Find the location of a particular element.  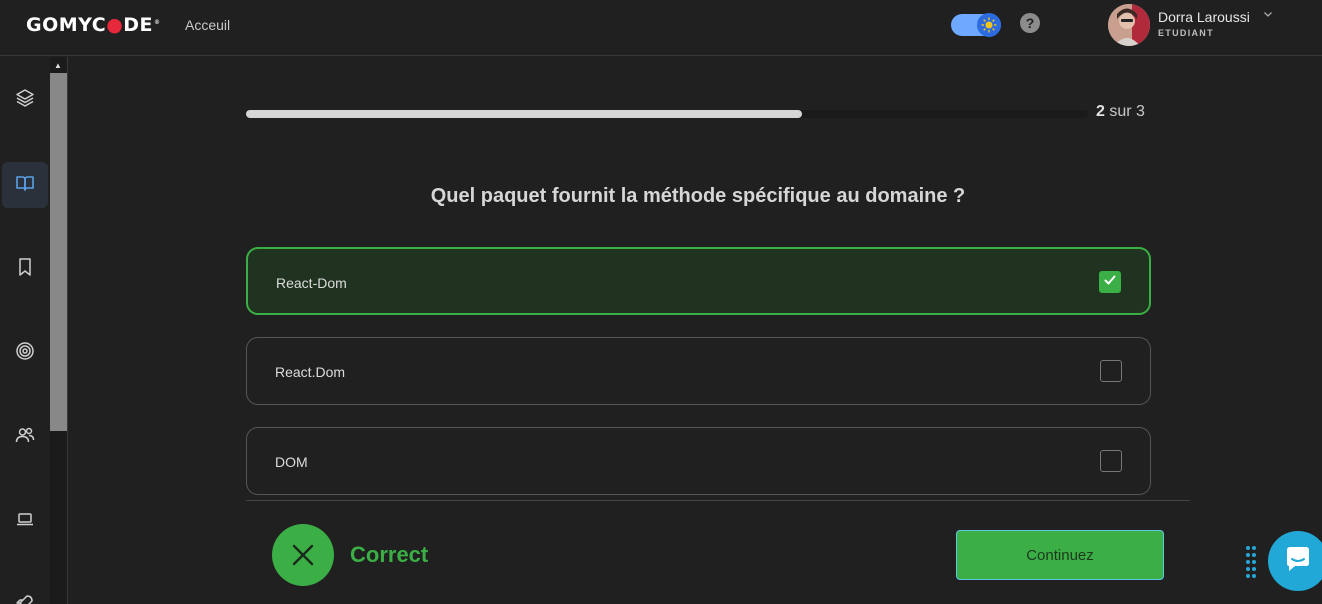

sidebar-item-workspace is located at coordinates (25, 521).